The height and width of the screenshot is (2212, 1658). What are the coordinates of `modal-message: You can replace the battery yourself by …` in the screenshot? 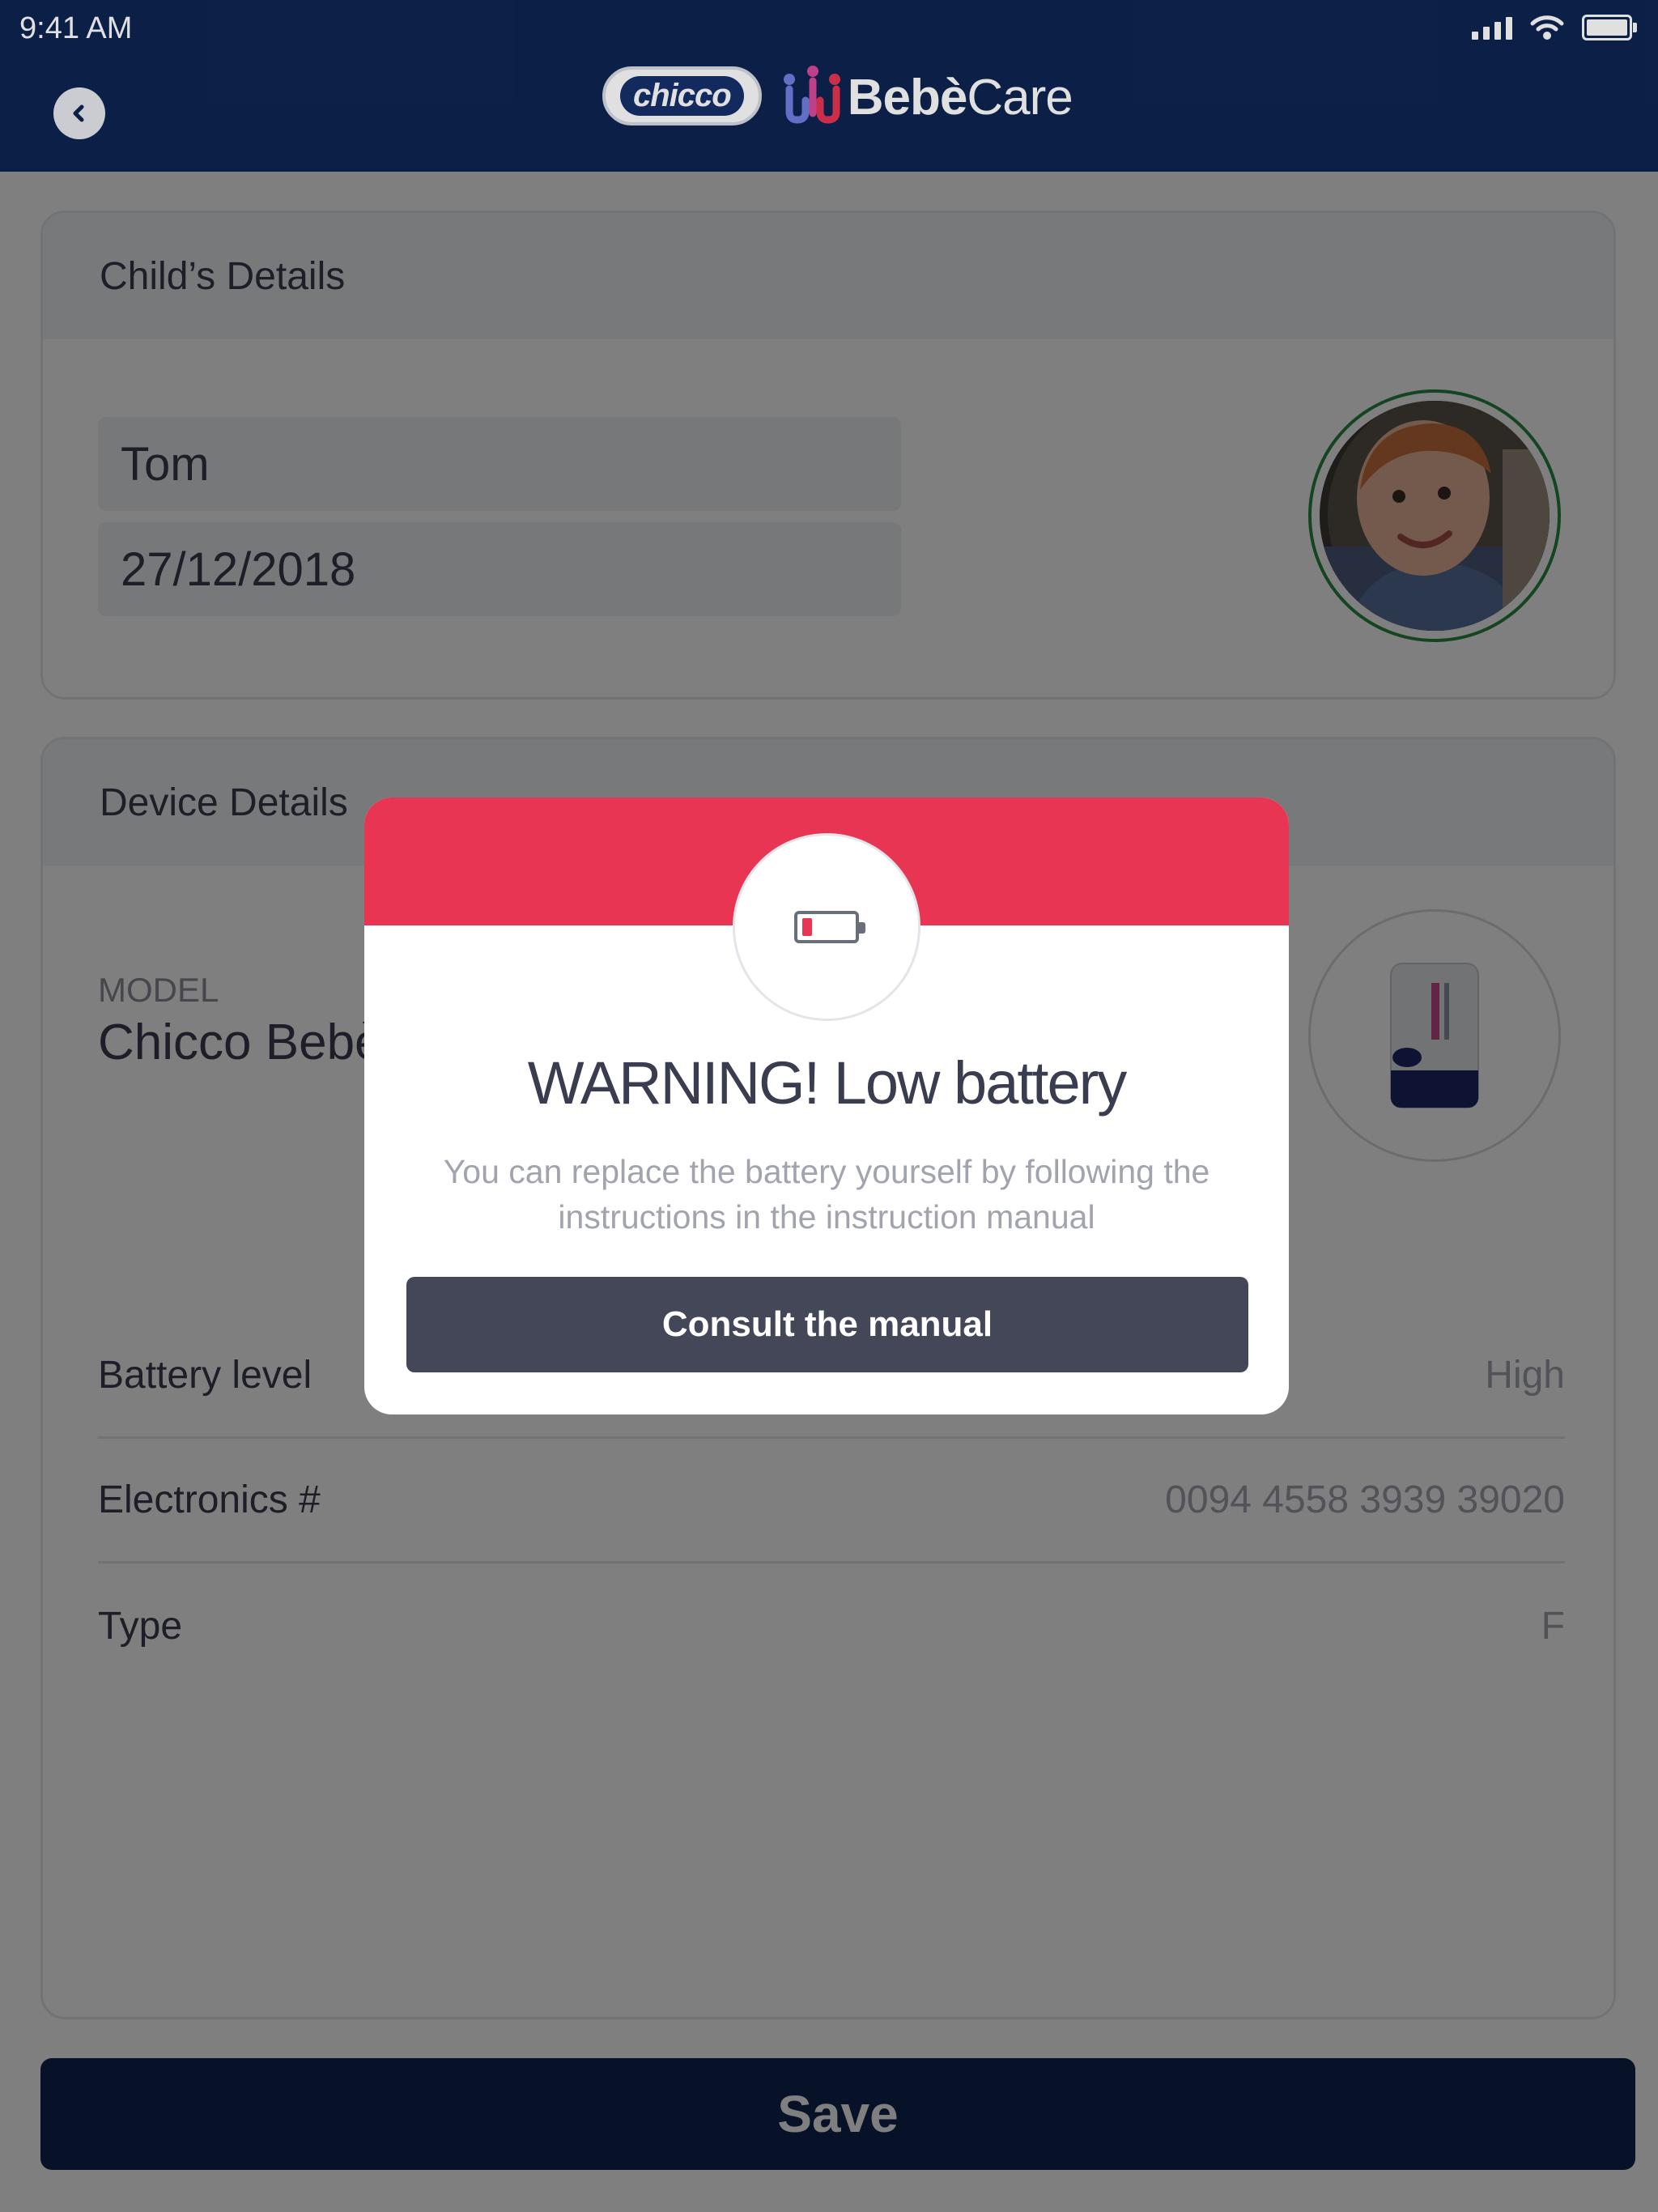 It's located at (826, 1195).